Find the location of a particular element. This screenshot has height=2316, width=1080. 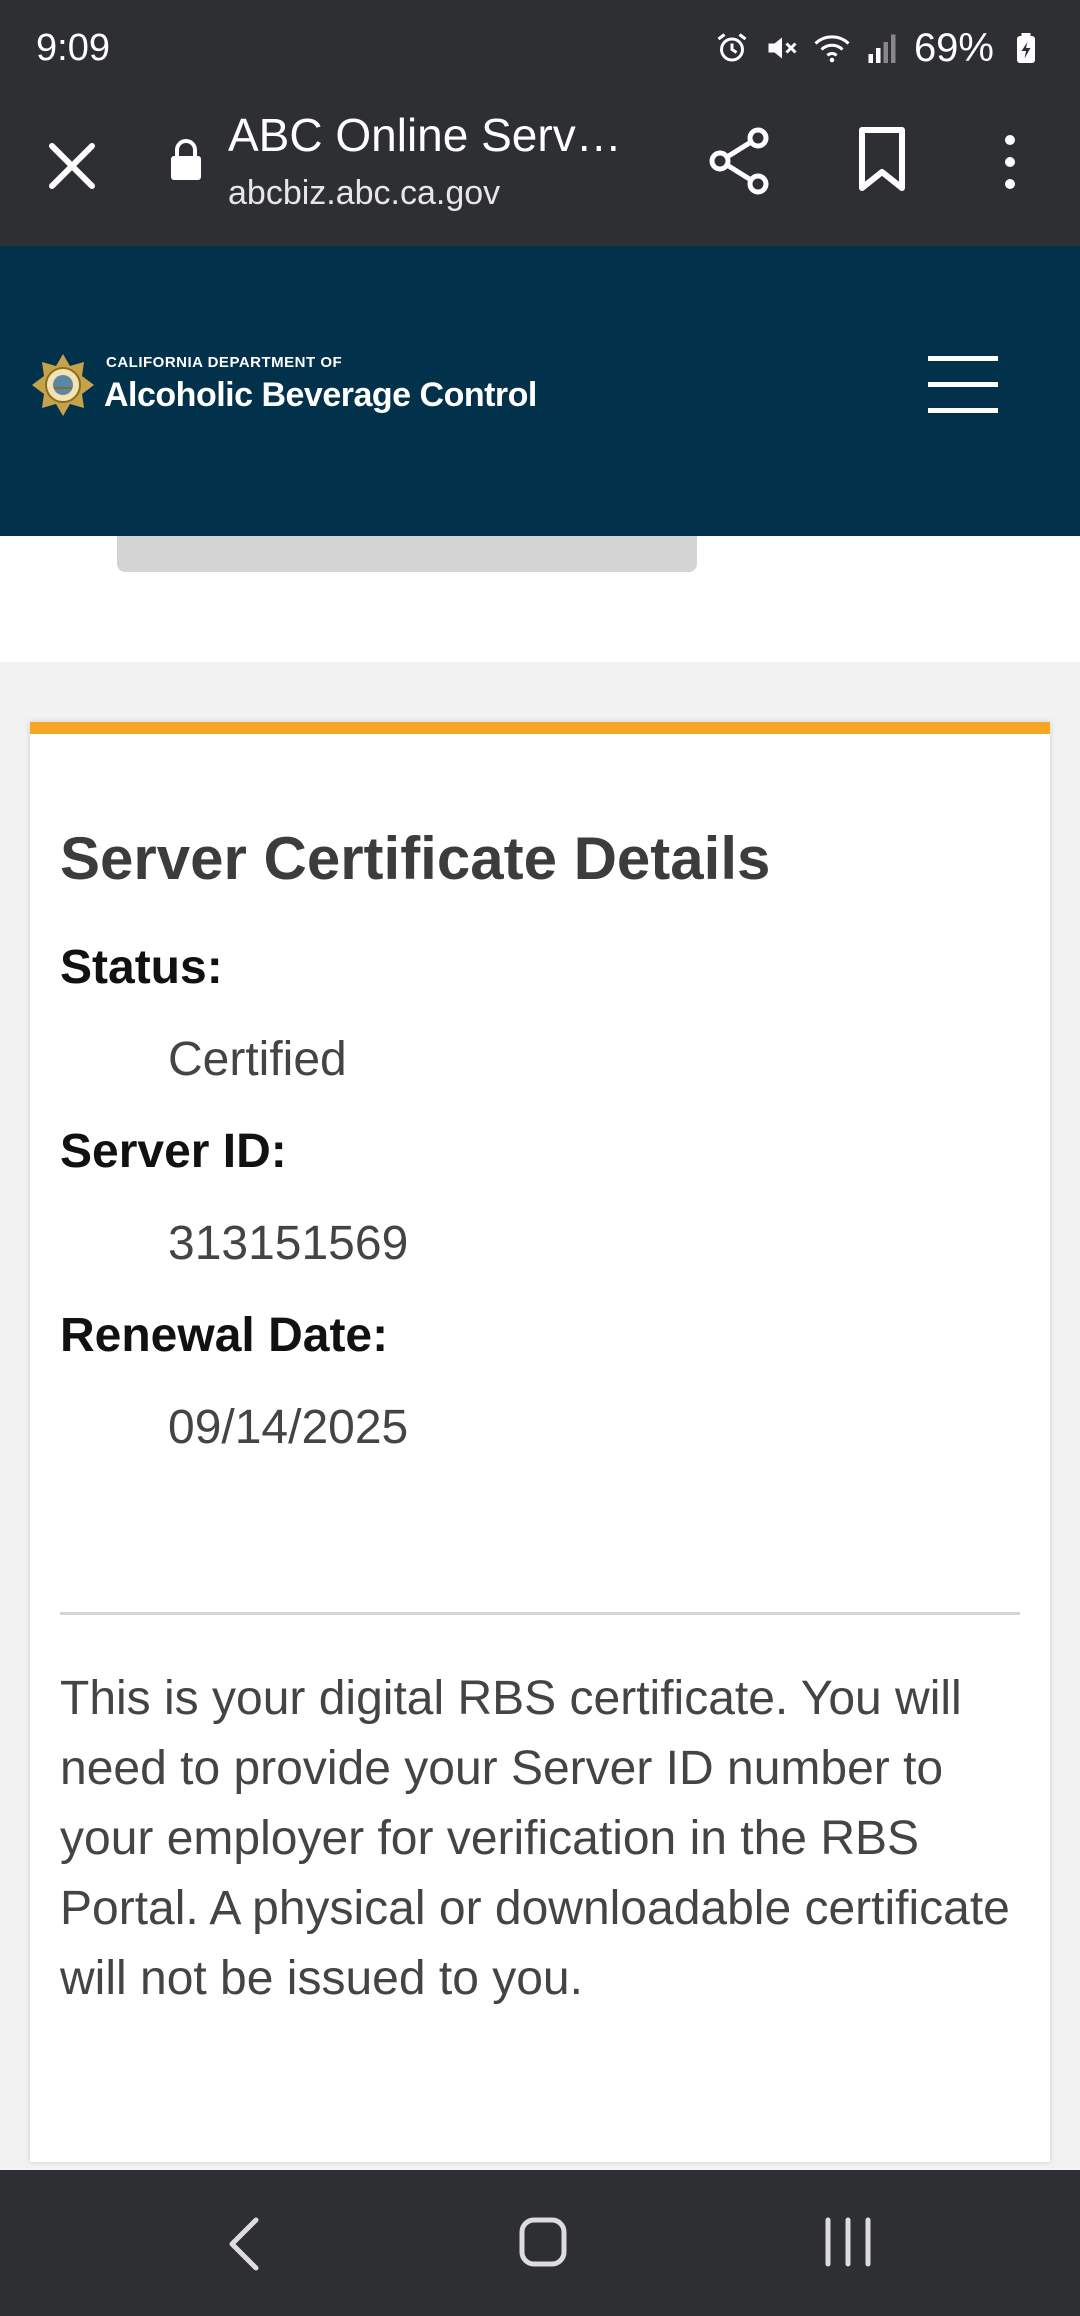

lock-icon is located at coordinates (186, 160).